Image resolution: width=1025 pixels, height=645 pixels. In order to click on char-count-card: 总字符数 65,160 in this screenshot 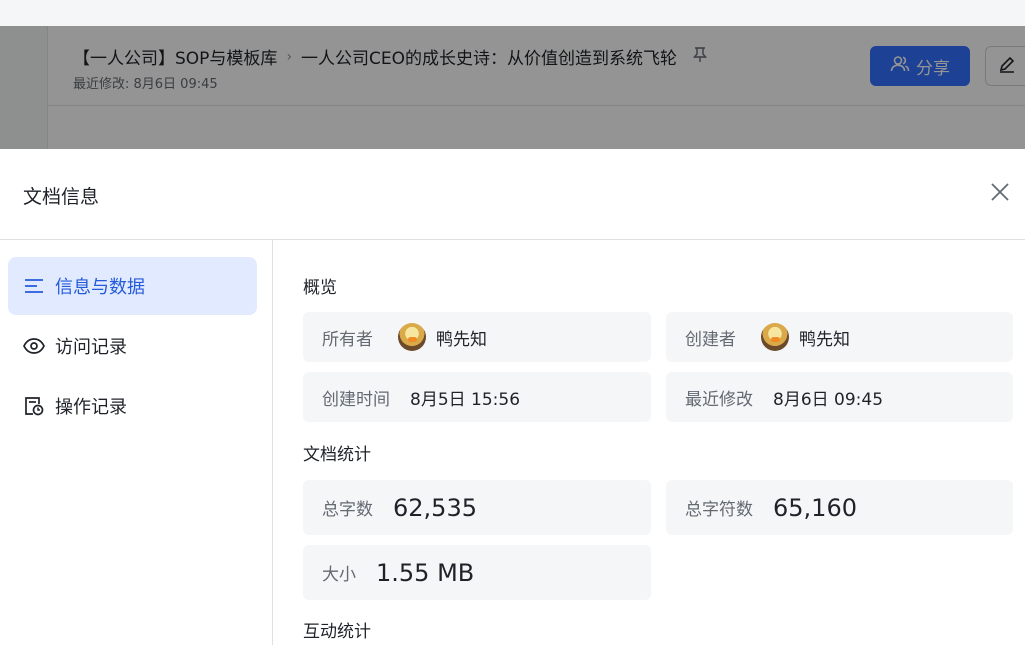, I will do `click(839, 507)`.